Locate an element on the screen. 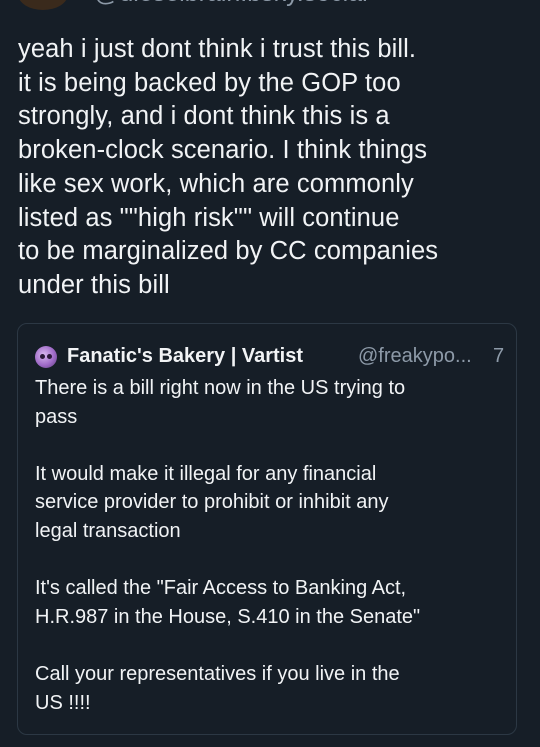 The width and height of the screenshot is (540, 747). post-author-row: @dieselbrain.bsky.social is located at coordinates (270, 9).